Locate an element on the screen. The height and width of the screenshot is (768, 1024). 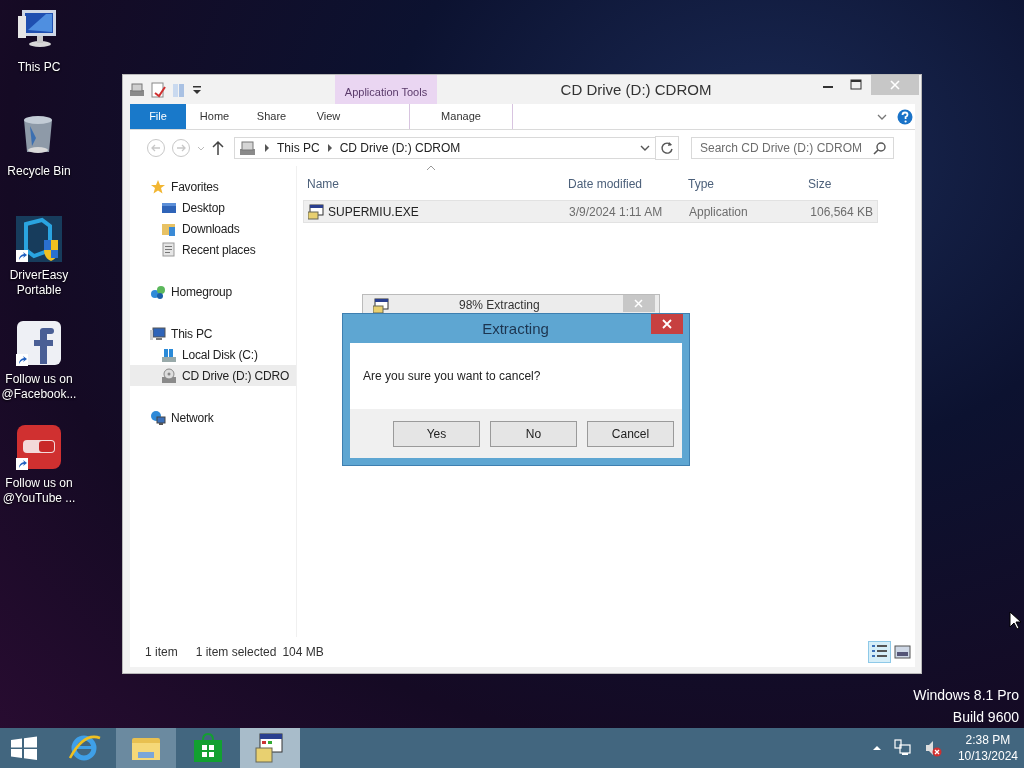
desktop-icon-label: This PC is located at coordinates (39, 67).